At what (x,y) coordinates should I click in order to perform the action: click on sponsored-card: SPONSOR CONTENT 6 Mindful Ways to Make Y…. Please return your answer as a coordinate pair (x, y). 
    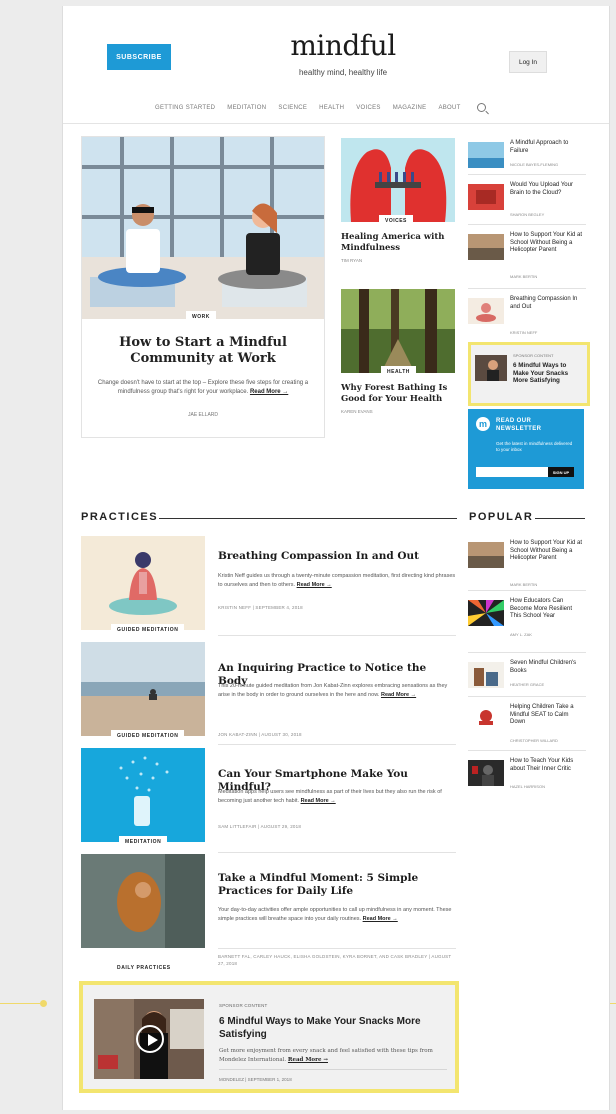
    Looking at the image, I should click on (269, 1037).